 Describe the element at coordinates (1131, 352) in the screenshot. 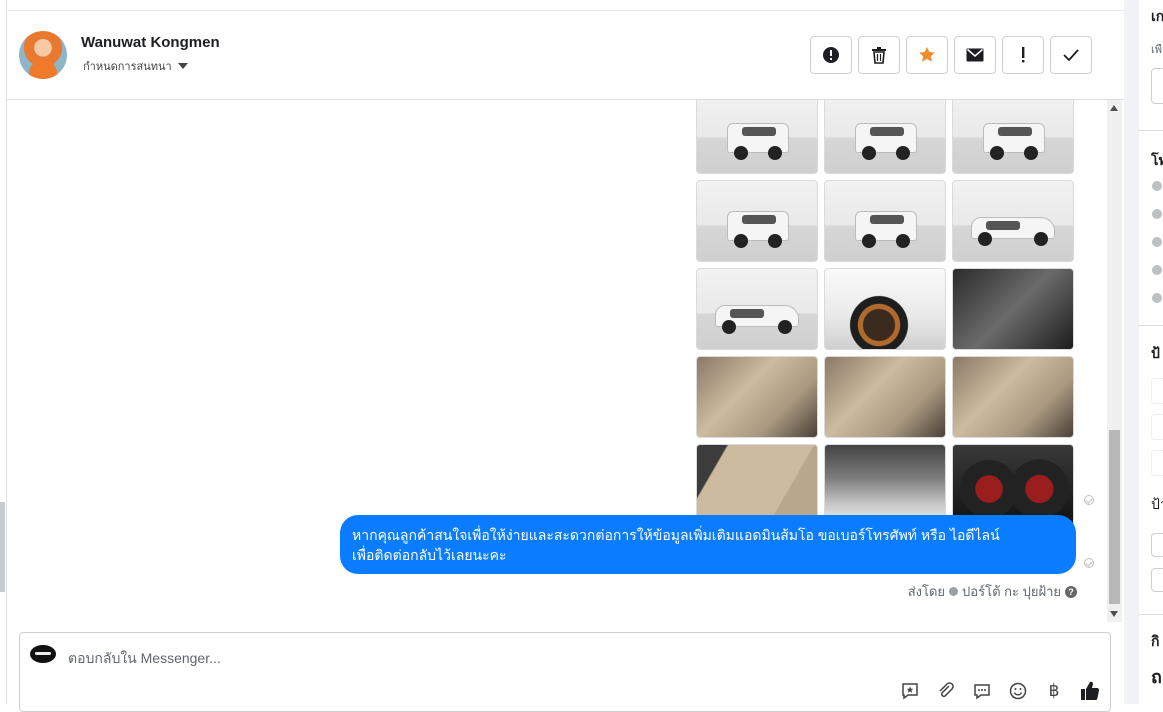

I see `panel-divider` at that location.